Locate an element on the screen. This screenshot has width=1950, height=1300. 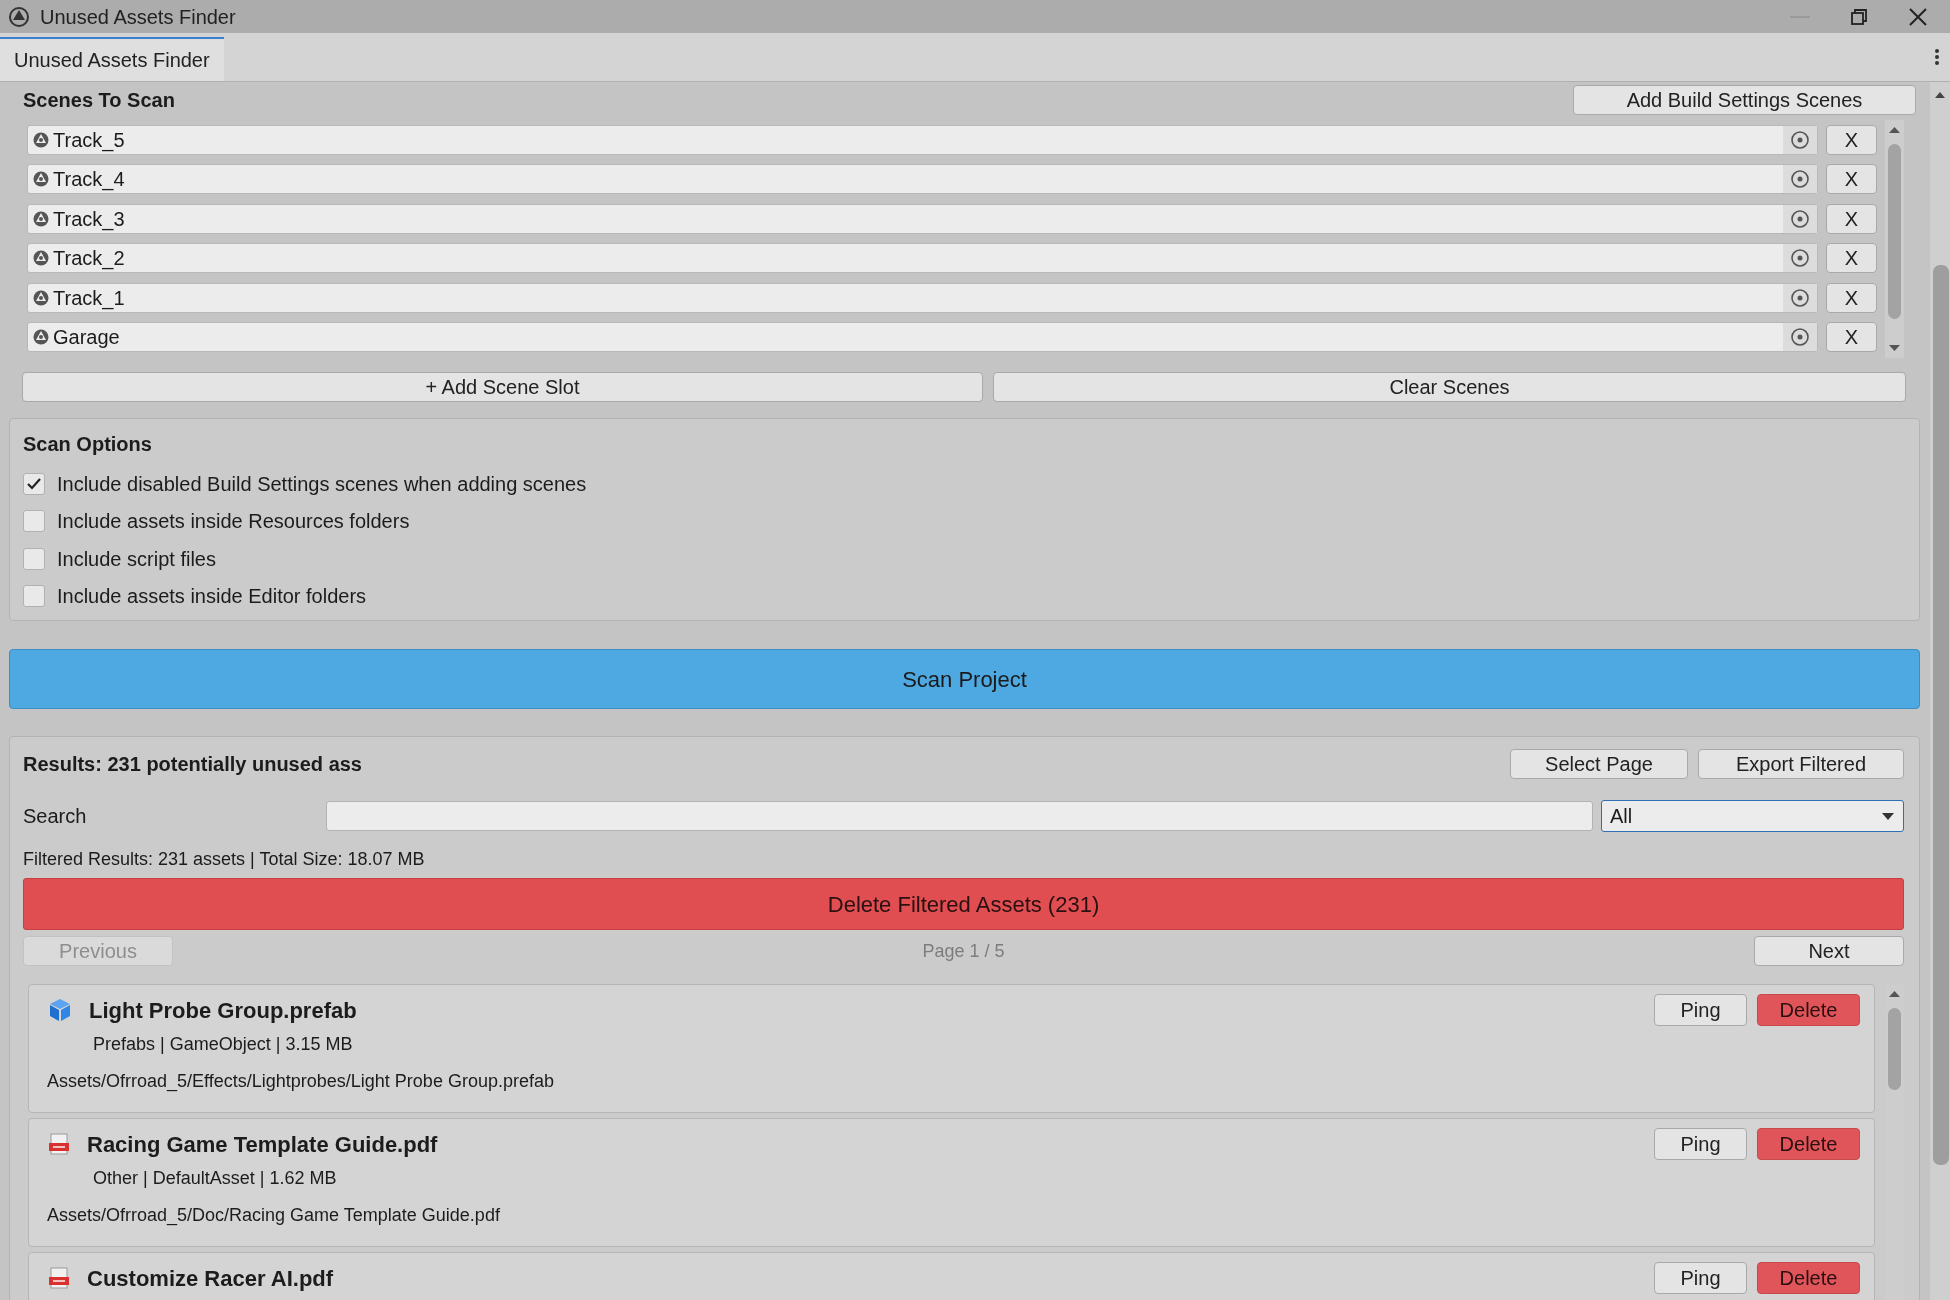
asset-path: Assets/Ofrroad_5/Effects/Lightprobes/Light Probe Group.prefab is located at coordinates (301, 1082).